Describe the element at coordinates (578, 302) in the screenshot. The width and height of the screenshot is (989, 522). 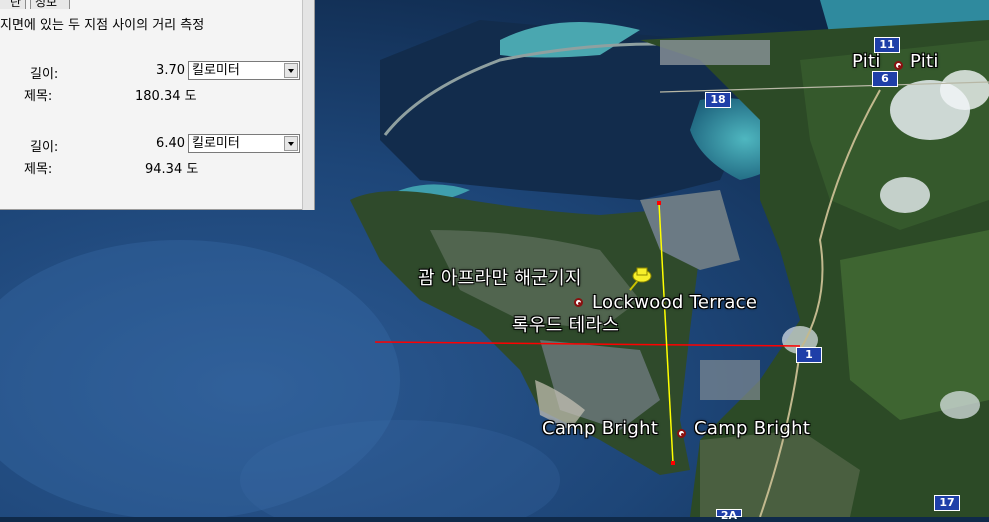
I see `lockwood-pin-icon` at that location.